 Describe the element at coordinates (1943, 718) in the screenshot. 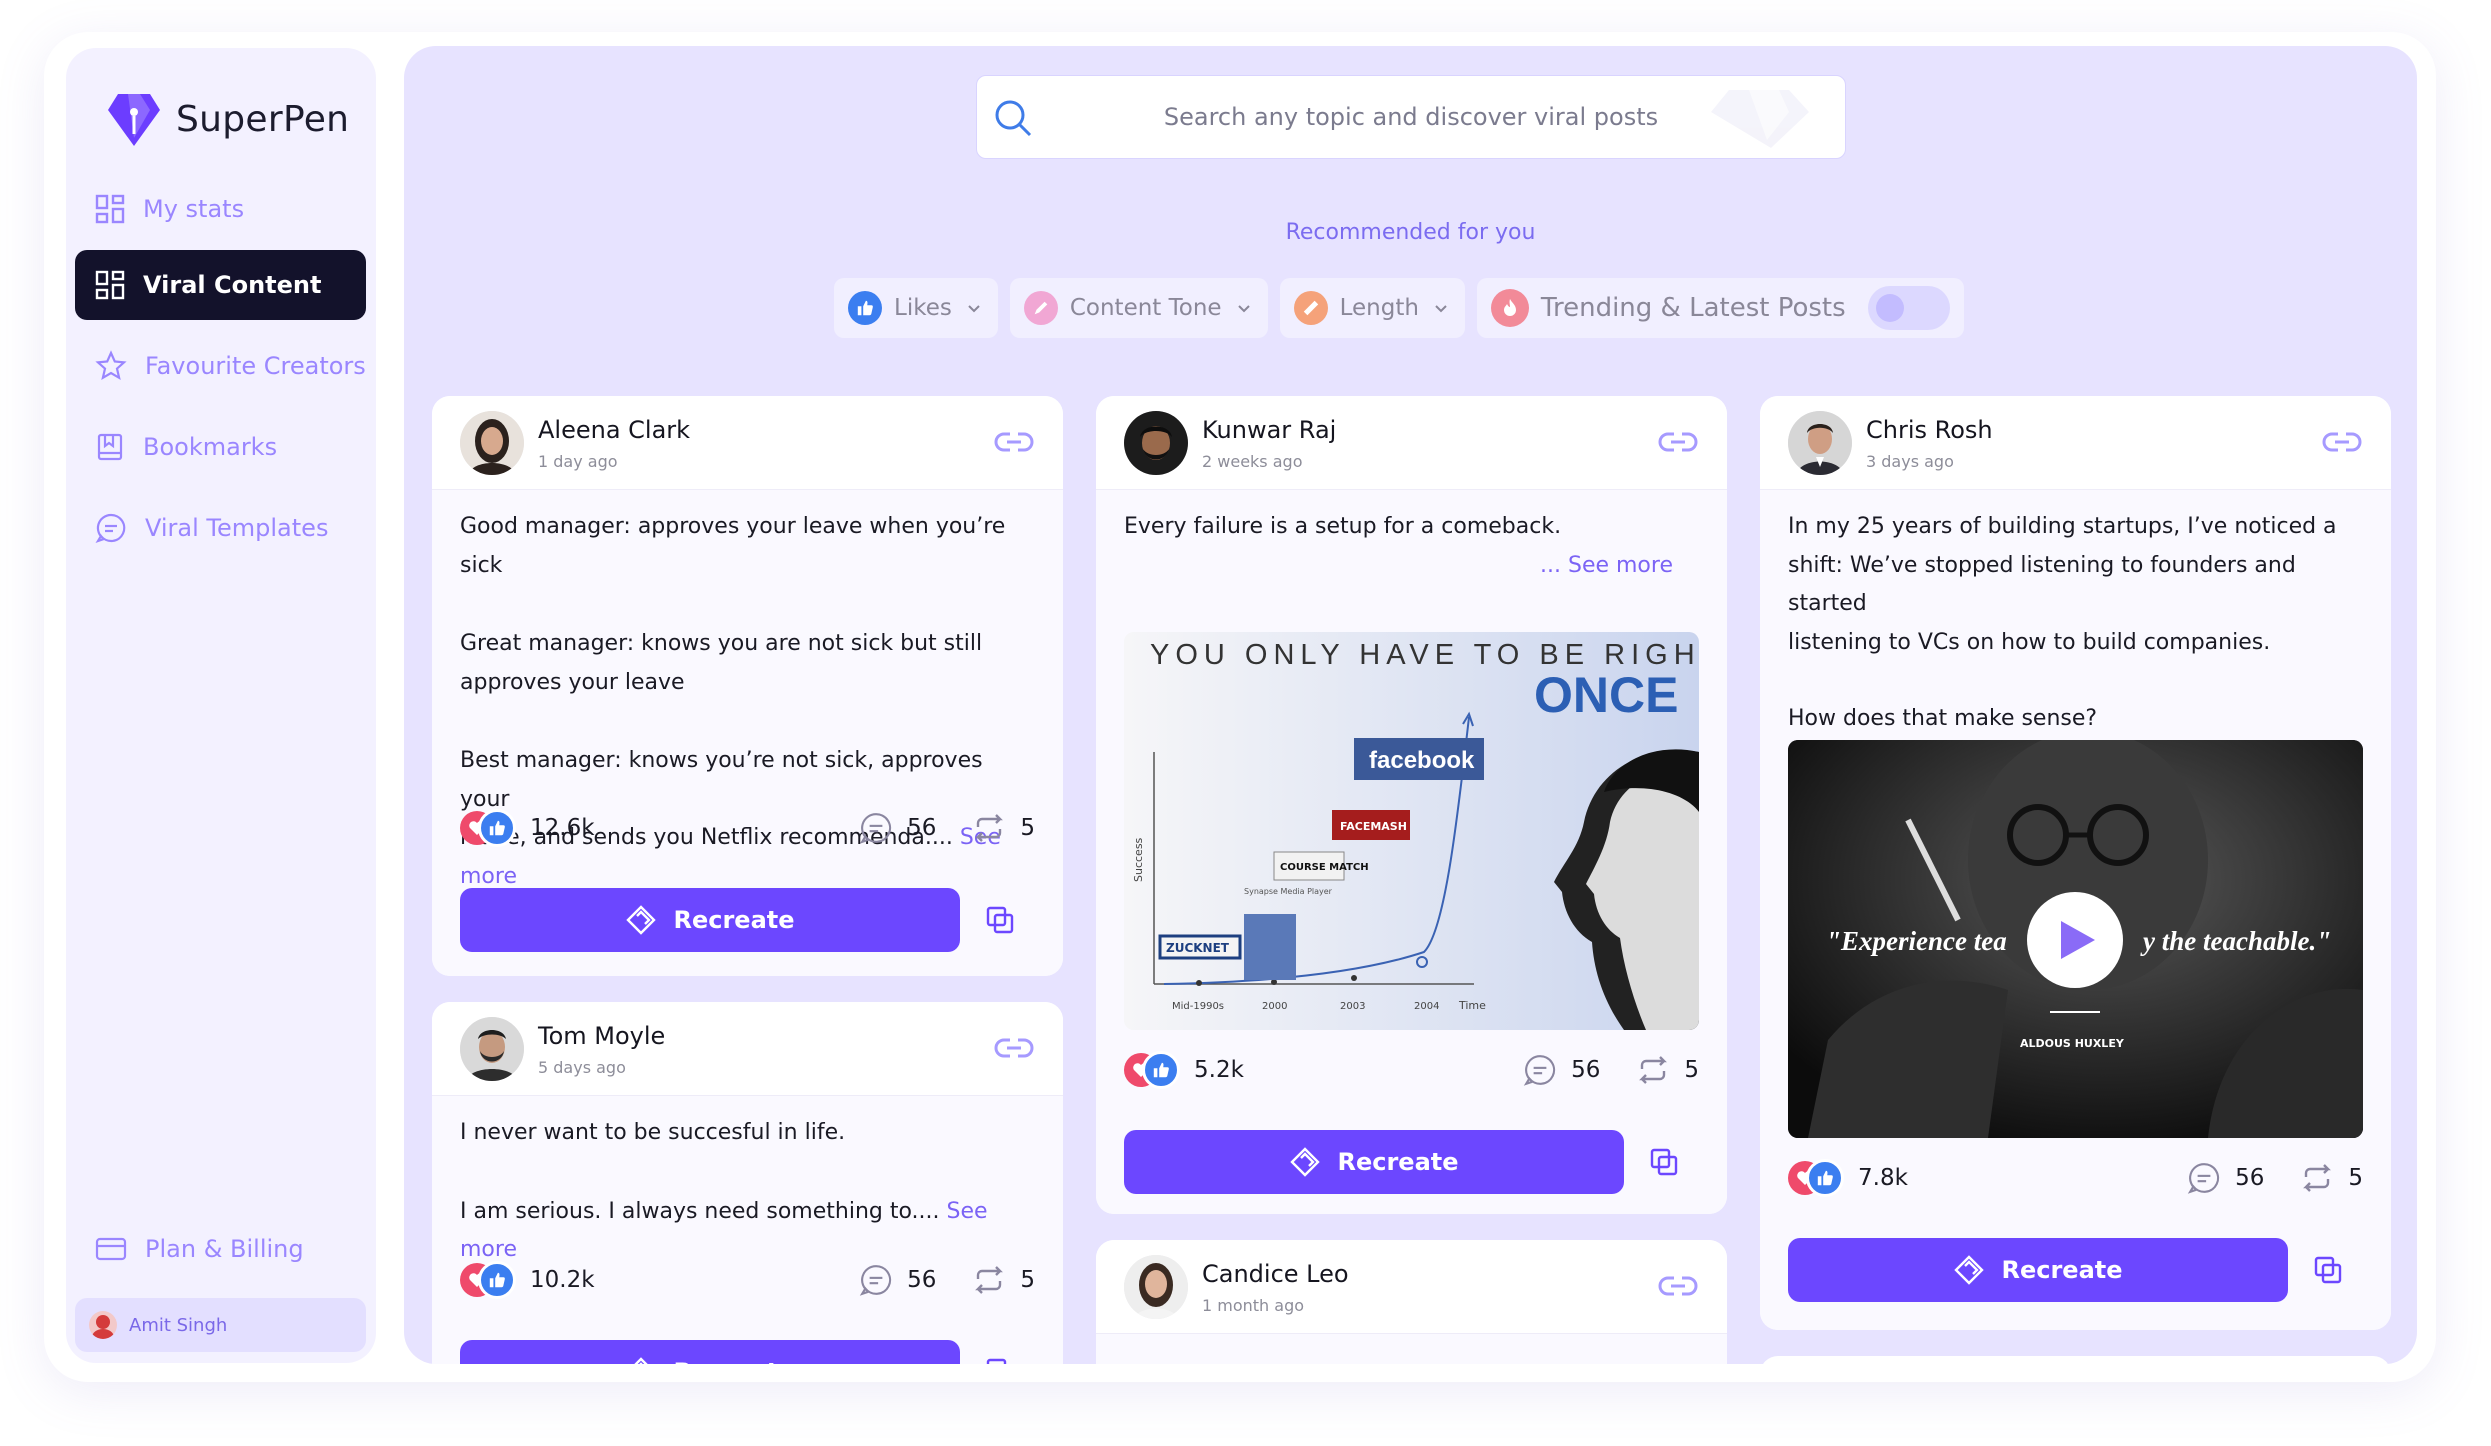

I see `post-text: How does that make sense?` at that location.